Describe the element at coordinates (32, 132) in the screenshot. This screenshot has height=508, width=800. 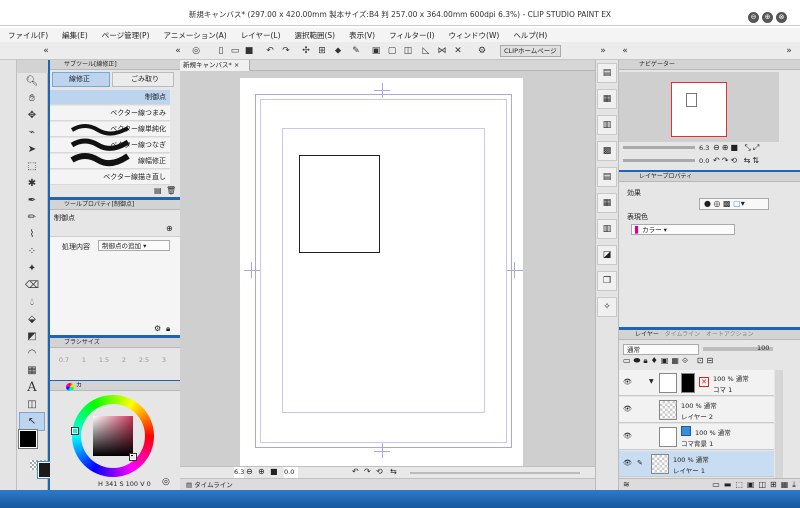
I see `eyedropper-tool-icon: ⌁` at that location.